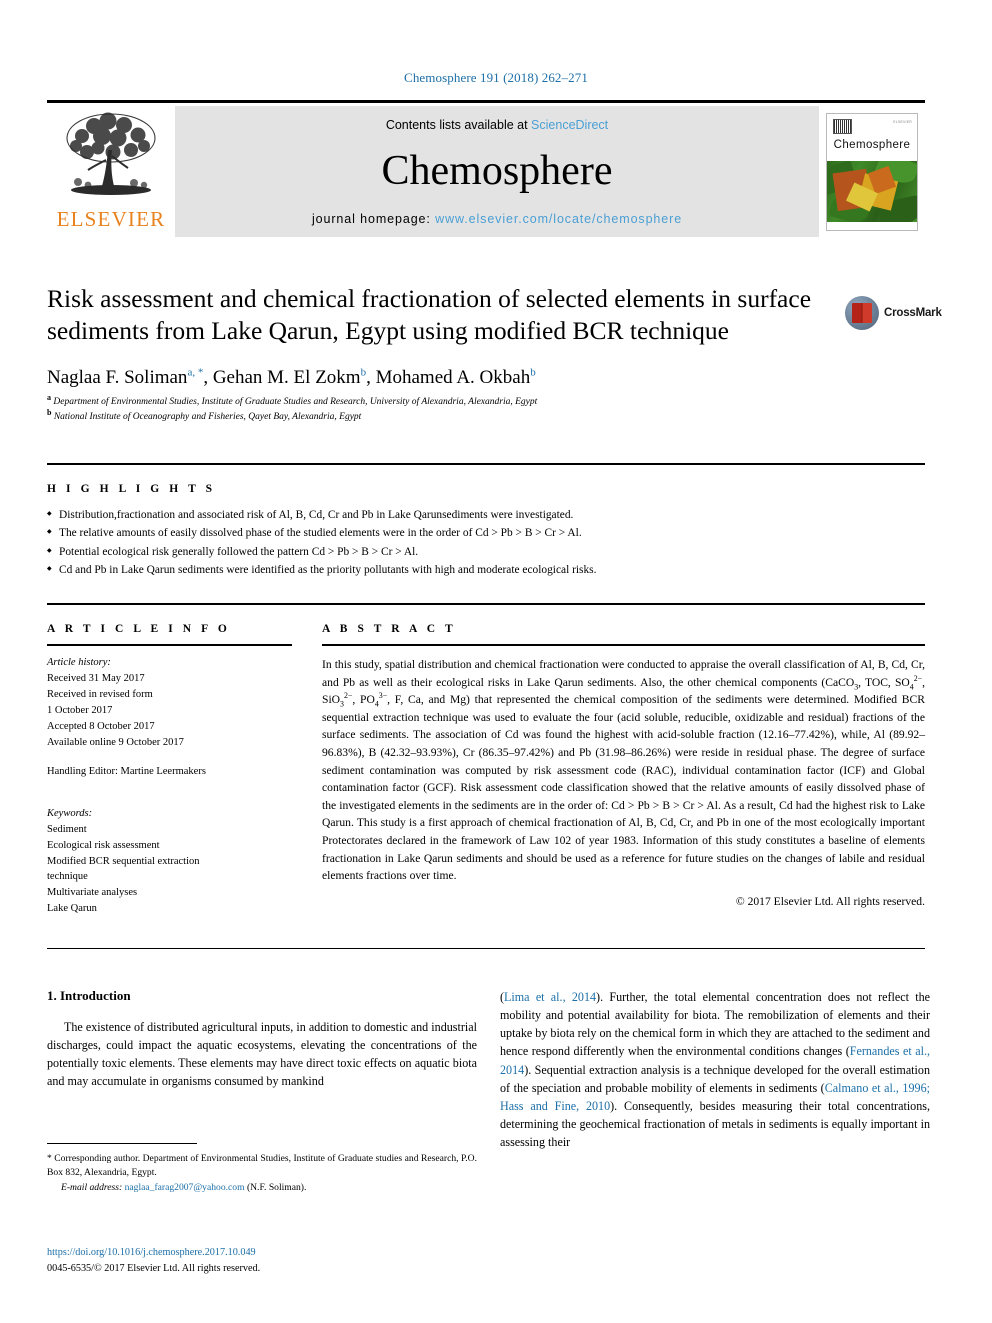 Image resolution: width=992 pixels, height=1323 pixels. Describe the element at coordinates (111, 153) in the screenshot. I see `elsevier-tree-icon` at that location.